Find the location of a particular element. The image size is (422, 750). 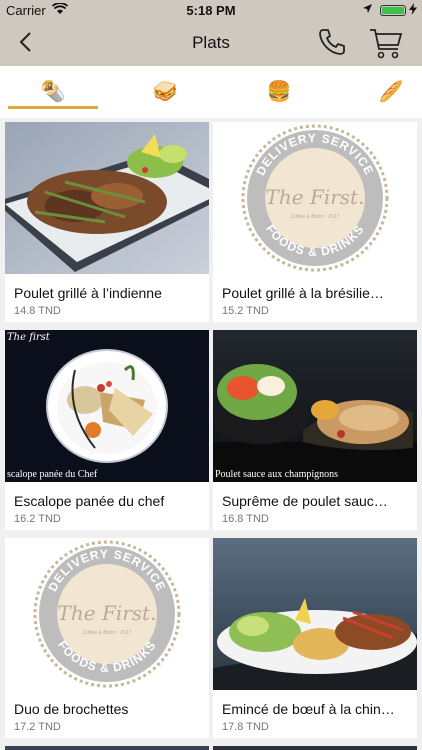

tab-burgers: 🍔 is located at coordinates (279, 92).